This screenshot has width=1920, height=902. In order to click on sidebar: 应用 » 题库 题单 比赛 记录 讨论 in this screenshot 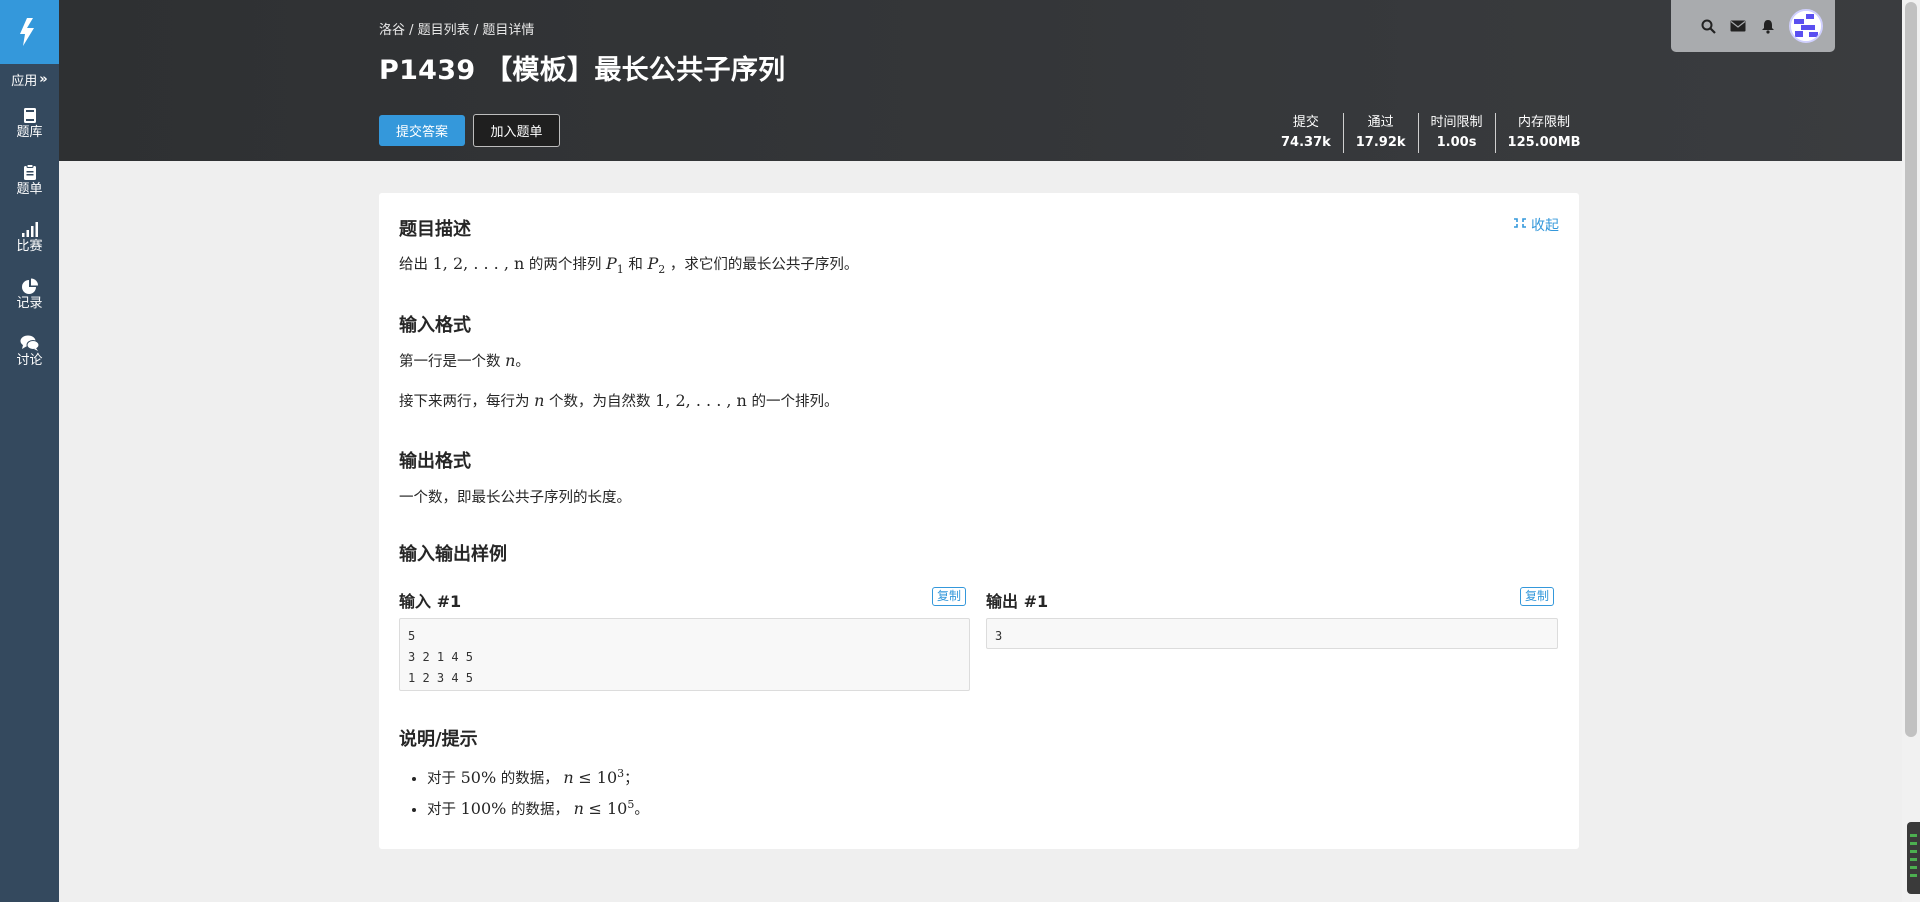, I will do `click(29, 451)`.